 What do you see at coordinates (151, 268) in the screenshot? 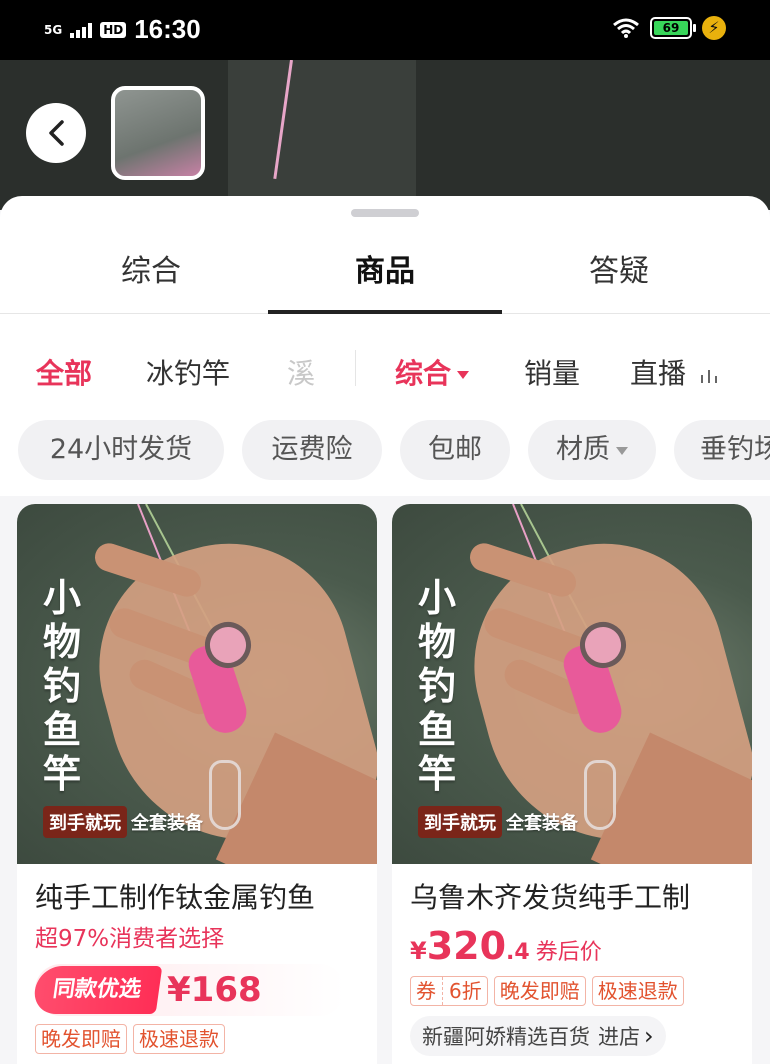
I see `tab-comprehensive: 综合` at bounding box center [151, 268].